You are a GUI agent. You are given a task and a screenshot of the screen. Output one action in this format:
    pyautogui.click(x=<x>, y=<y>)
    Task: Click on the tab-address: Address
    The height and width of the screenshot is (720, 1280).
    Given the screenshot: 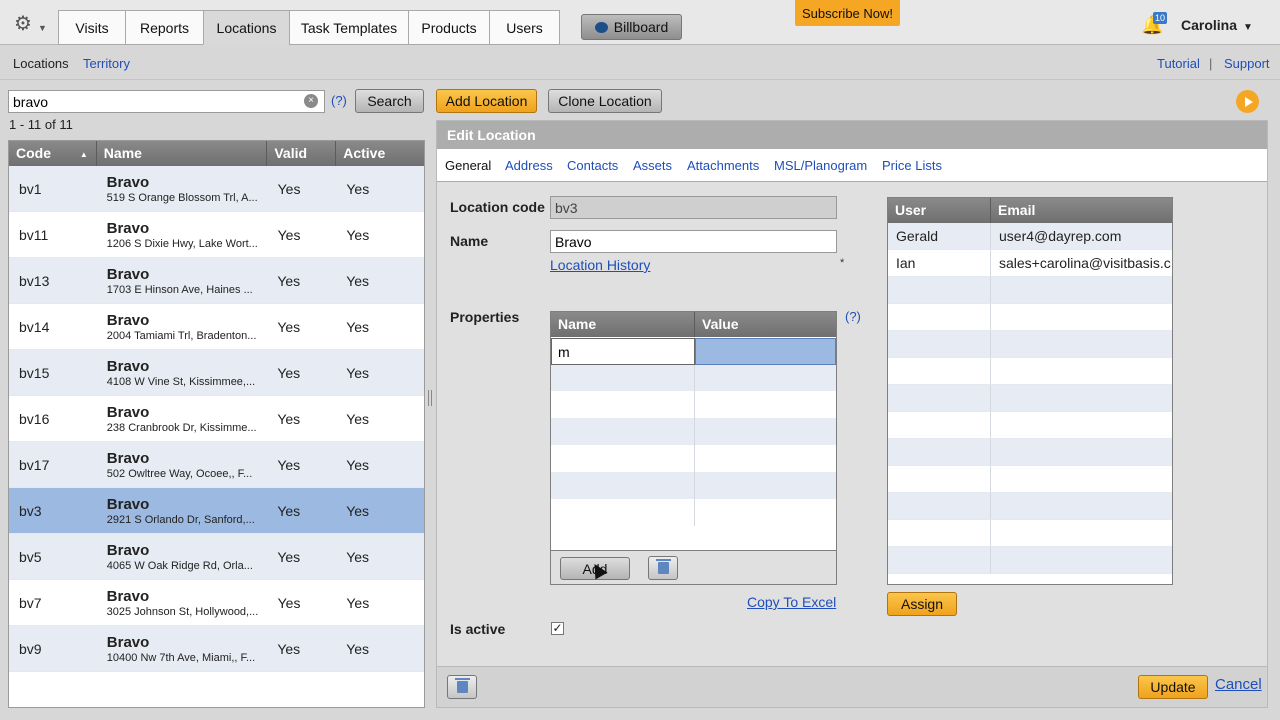 What is the action you would take?
    pyautogui.click(x=529, y=165)
    